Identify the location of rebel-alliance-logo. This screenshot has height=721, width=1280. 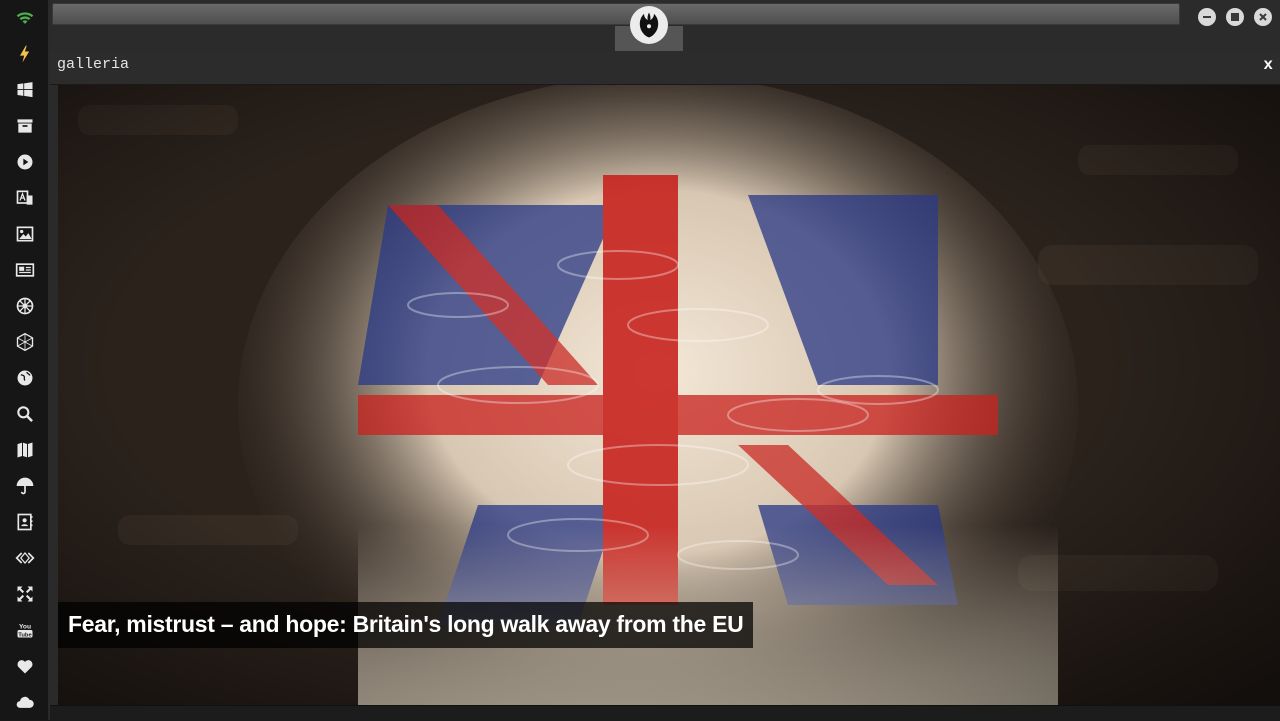
(649, 25).